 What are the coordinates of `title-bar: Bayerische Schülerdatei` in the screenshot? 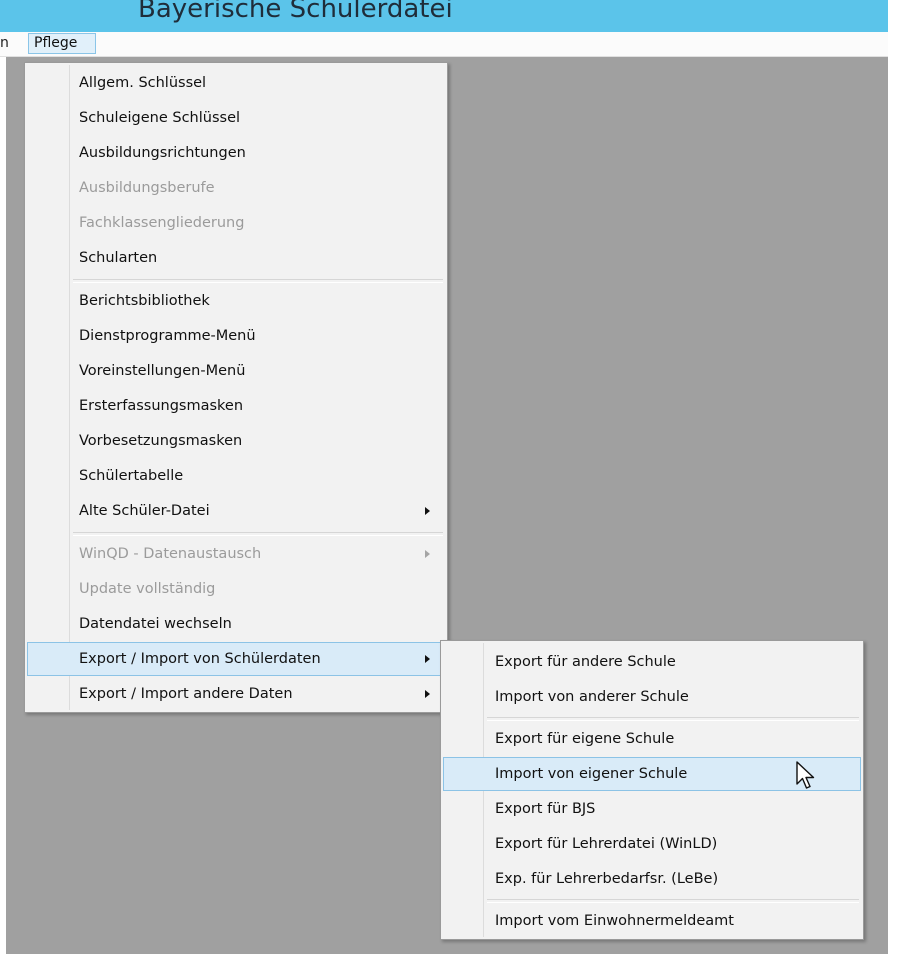 It's located at (444, 16).